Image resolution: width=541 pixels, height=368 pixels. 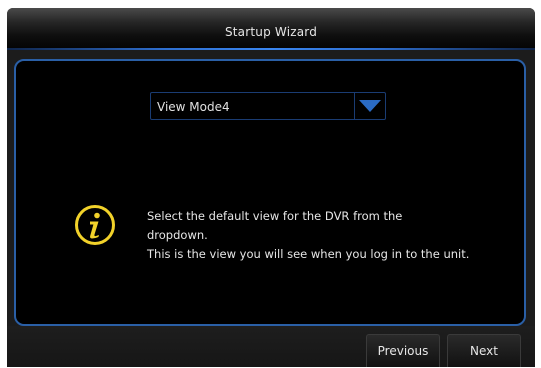 I want to click on view-mode-dropdown: View Mode4, so click(x=268, y=106).